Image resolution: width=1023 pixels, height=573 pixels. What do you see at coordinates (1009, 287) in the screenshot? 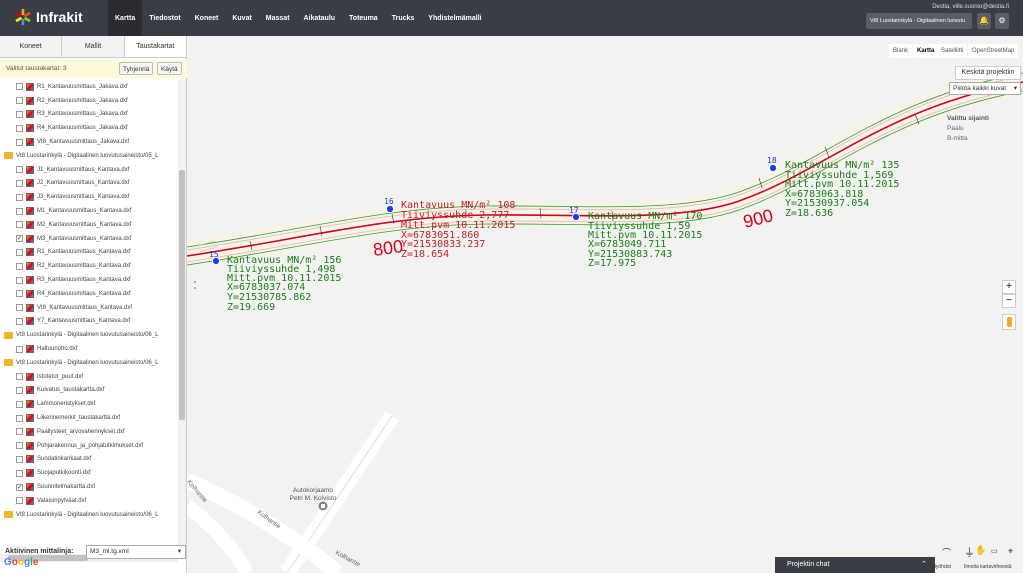
I see `zoom-in-button: +` at bounding box center [1009, 287].